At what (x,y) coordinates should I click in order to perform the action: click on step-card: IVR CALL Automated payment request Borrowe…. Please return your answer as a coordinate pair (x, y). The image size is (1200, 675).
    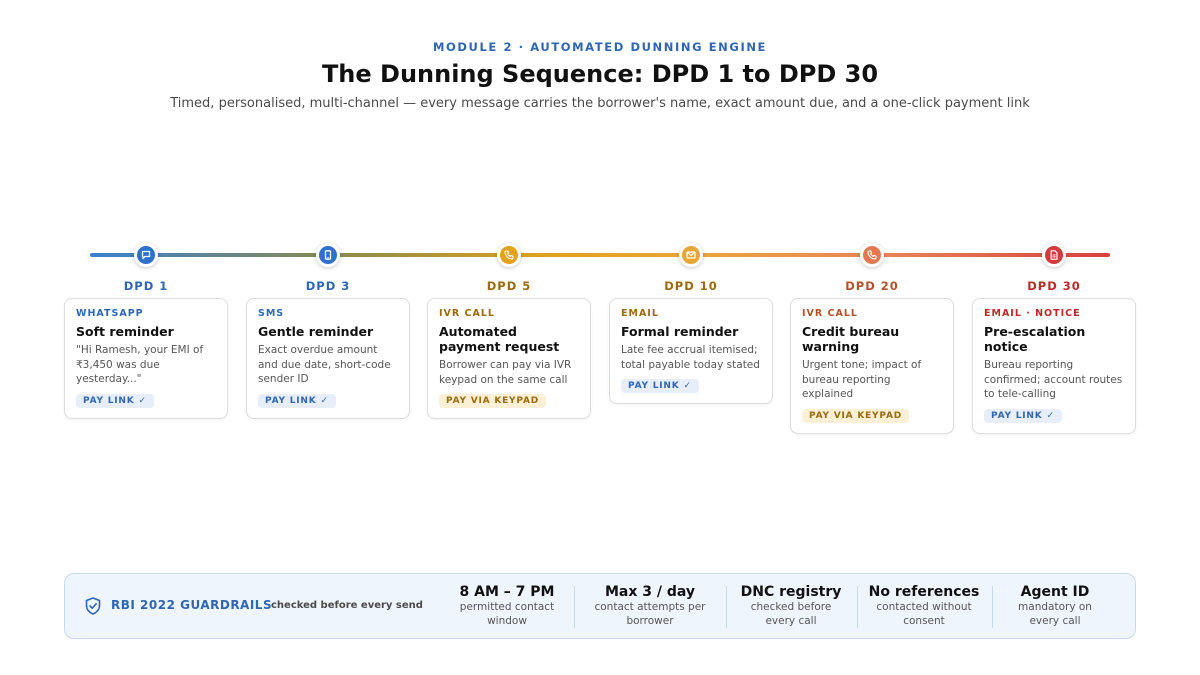
    Looking at the image, I should click on (509, 358).